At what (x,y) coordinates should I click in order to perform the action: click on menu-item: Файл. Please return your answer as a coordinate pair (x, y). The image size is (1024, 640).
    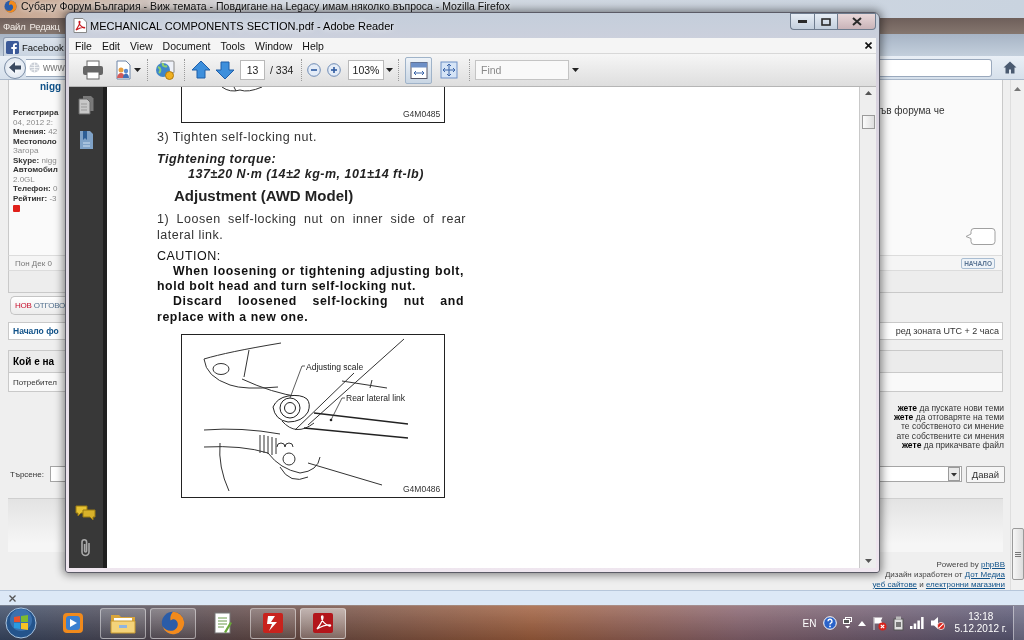
    Looking at the image, I should click on (14, 26).